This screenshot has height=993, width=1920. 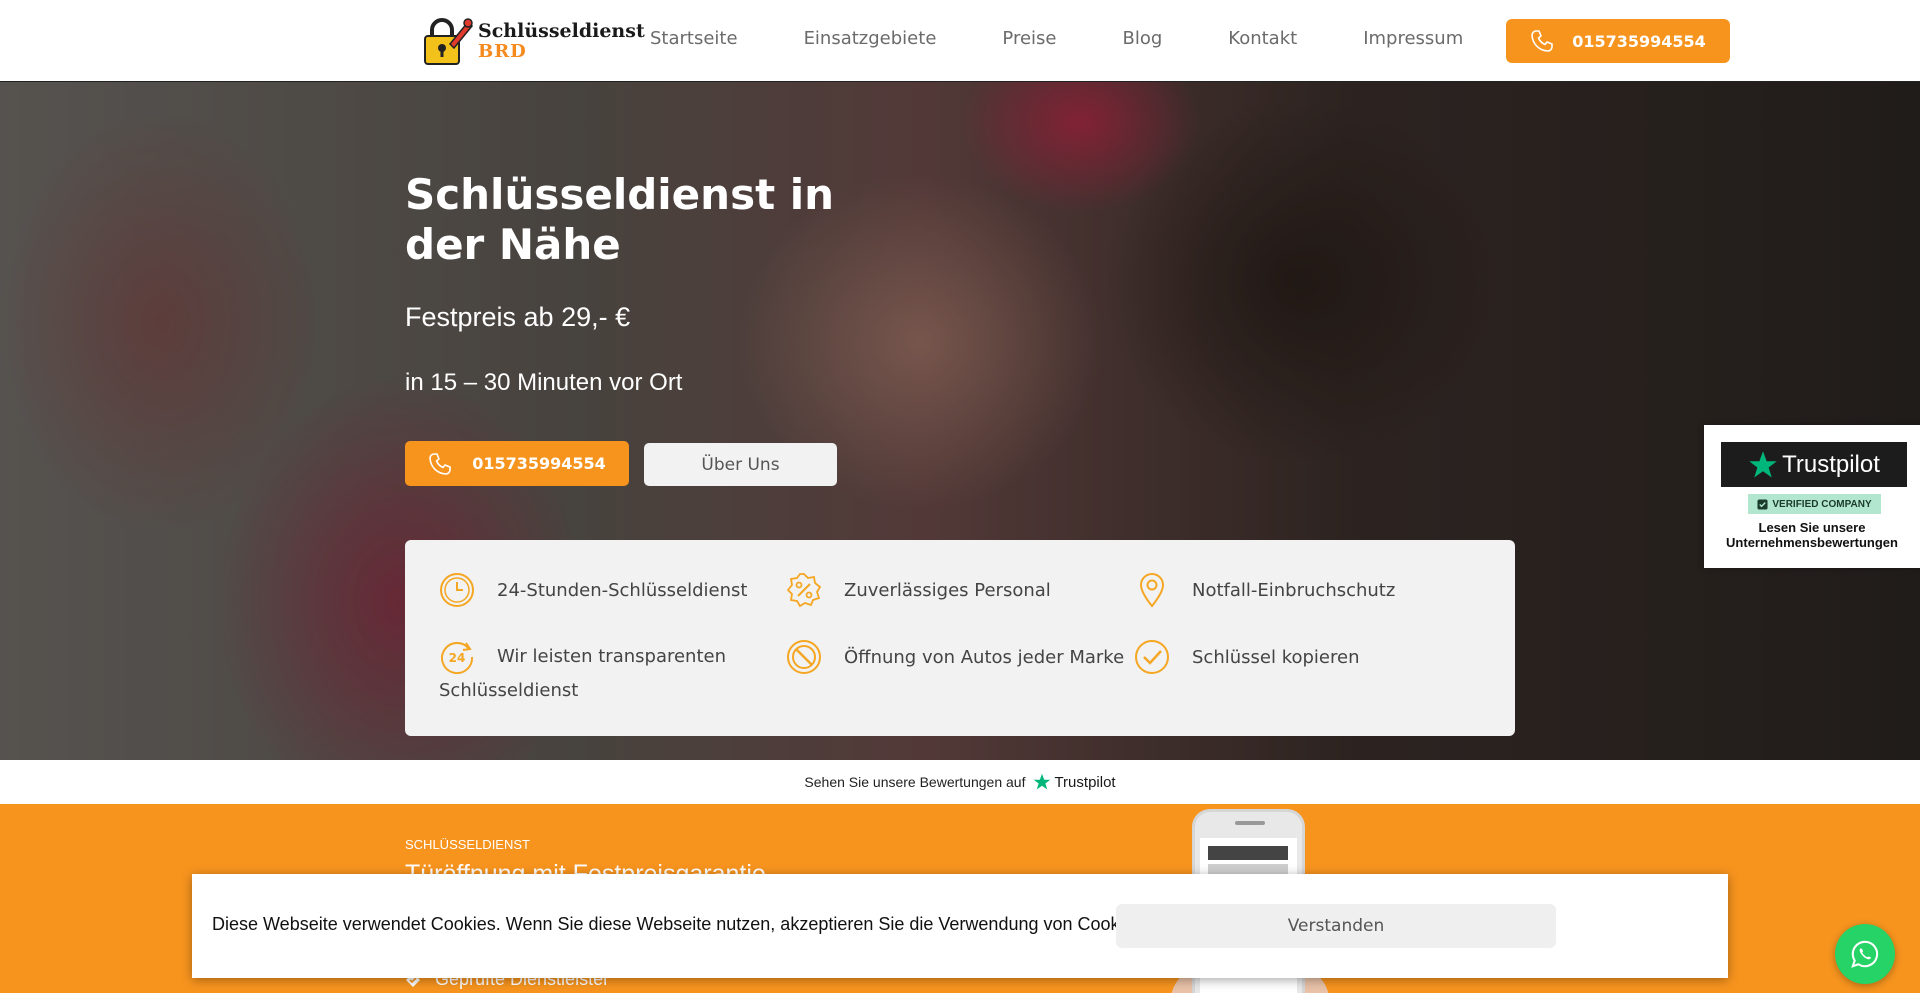 I want to click on verified-company-badge: VERIFIED COMPANY, so click(x=1814, y=504).